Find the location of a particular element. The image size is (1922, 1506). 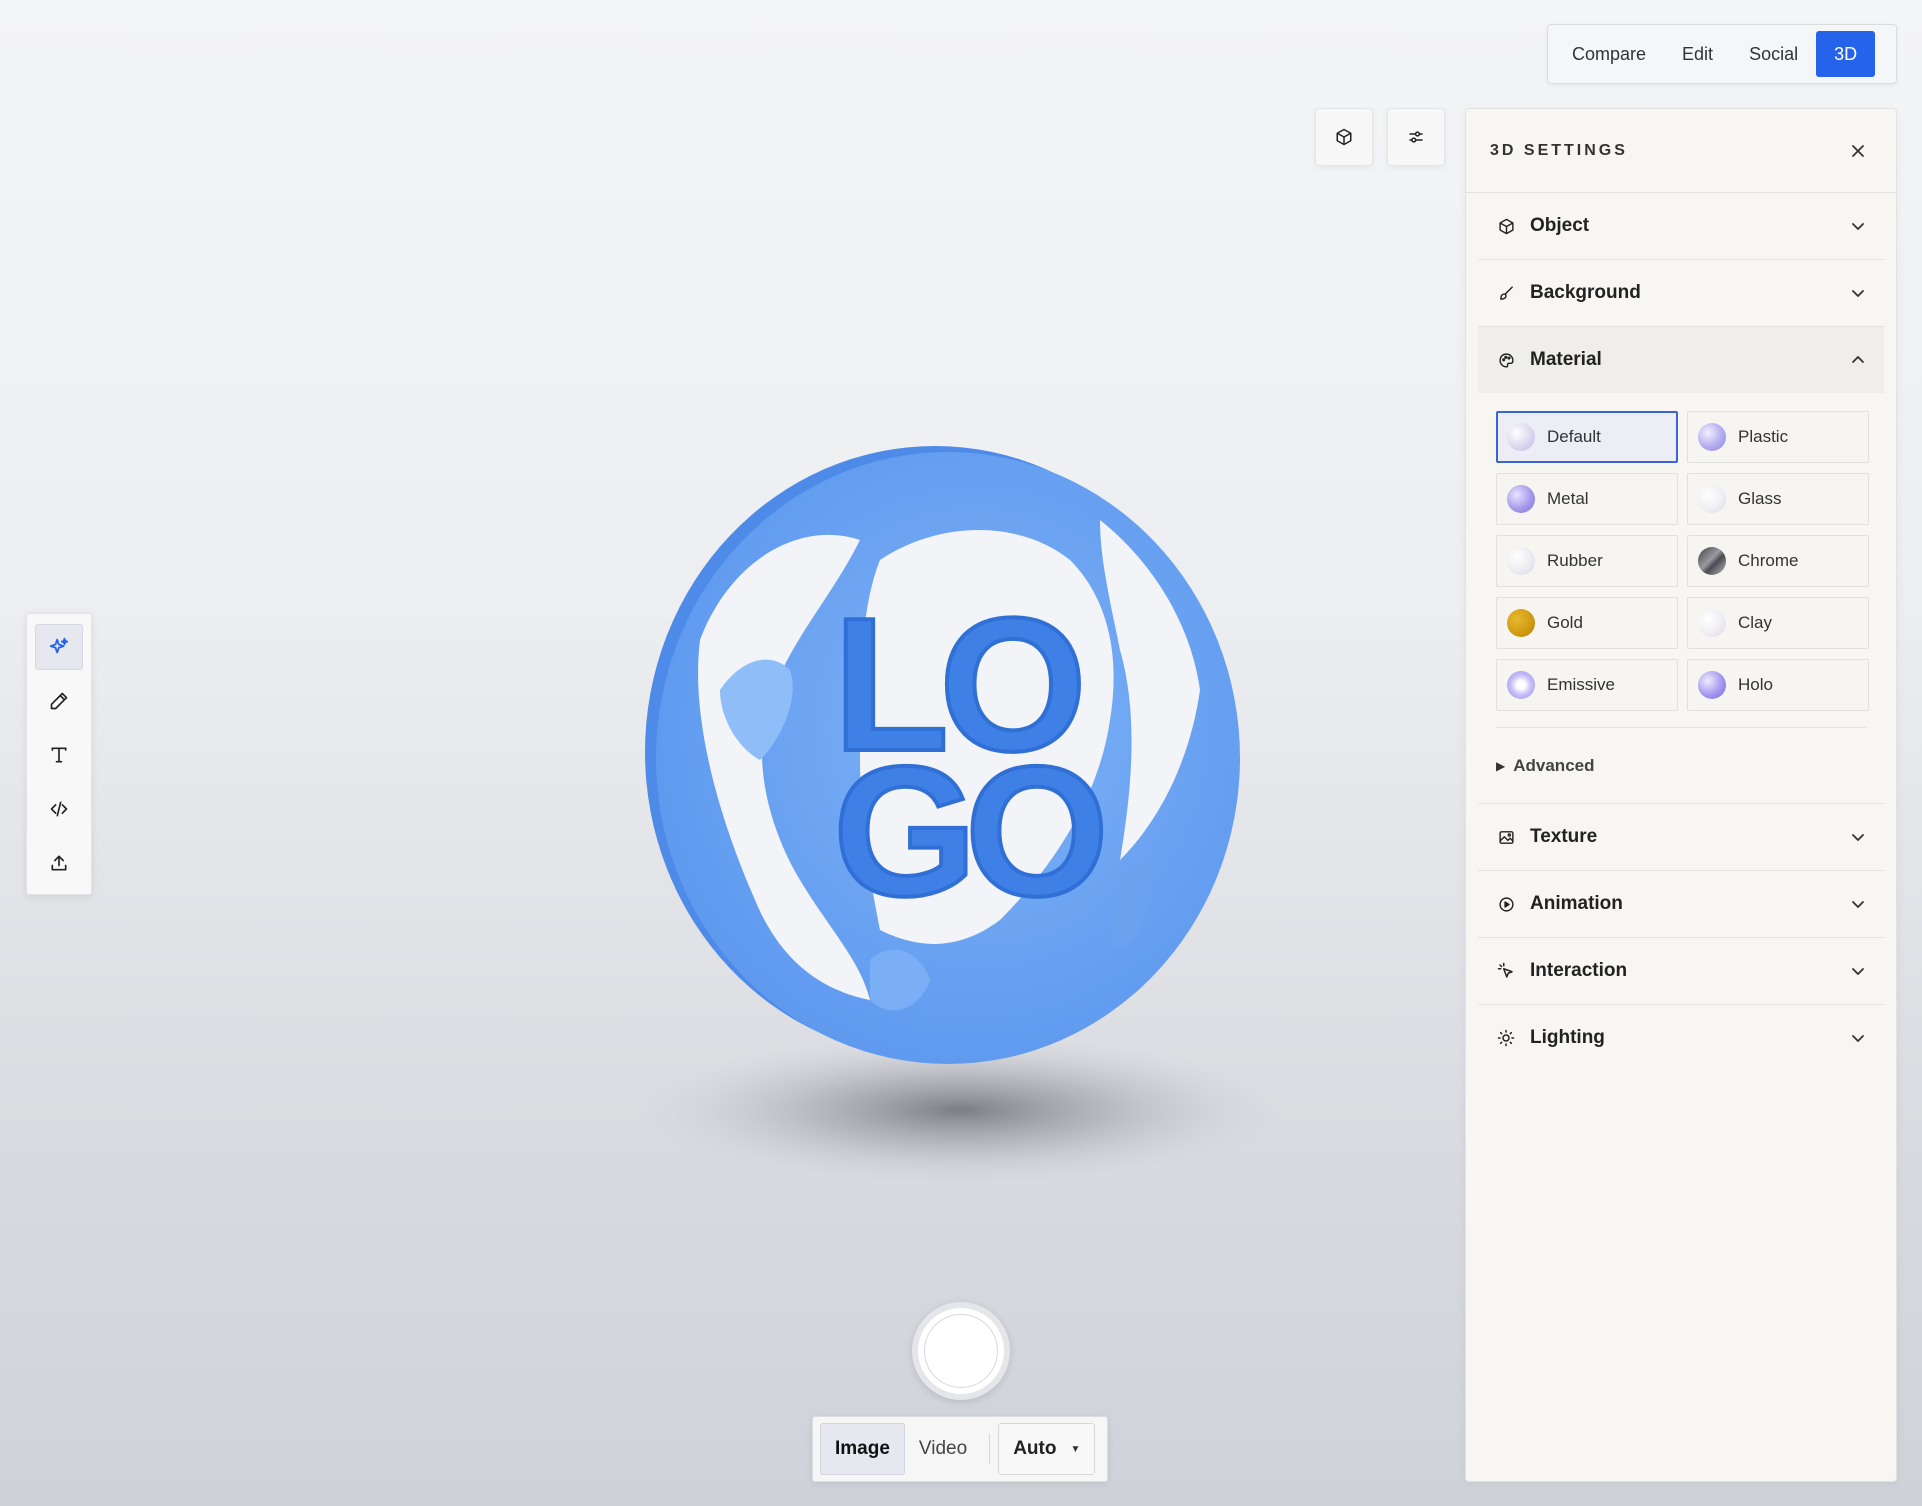

brush-icon is located at coordinates (1506, 293).